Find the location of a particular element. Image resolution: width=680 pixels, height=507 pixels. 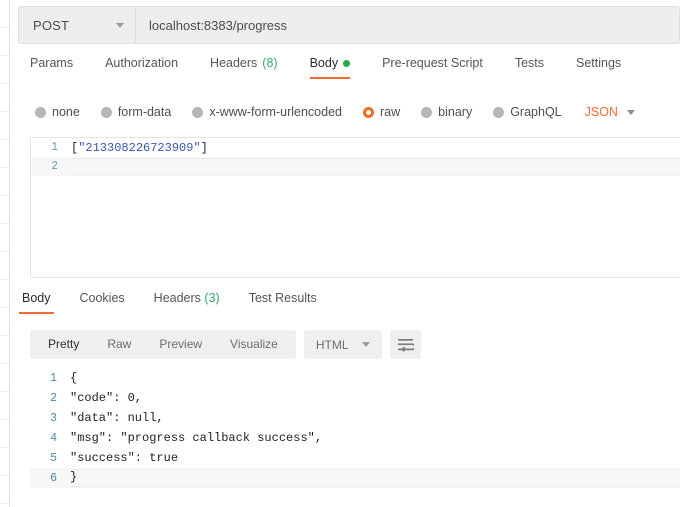

tab-tests: Tests is located at coordinates (529, 67).